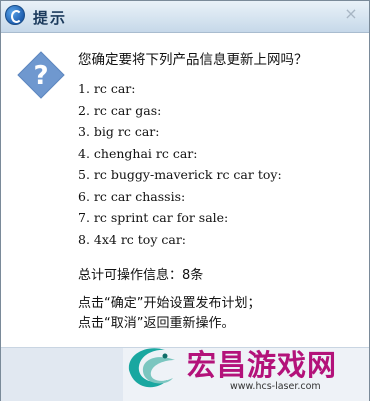  Describe the element at coordinates (262, 365) in the screenshot. I see `watermark-title: 宏昌游戏网` at that location.